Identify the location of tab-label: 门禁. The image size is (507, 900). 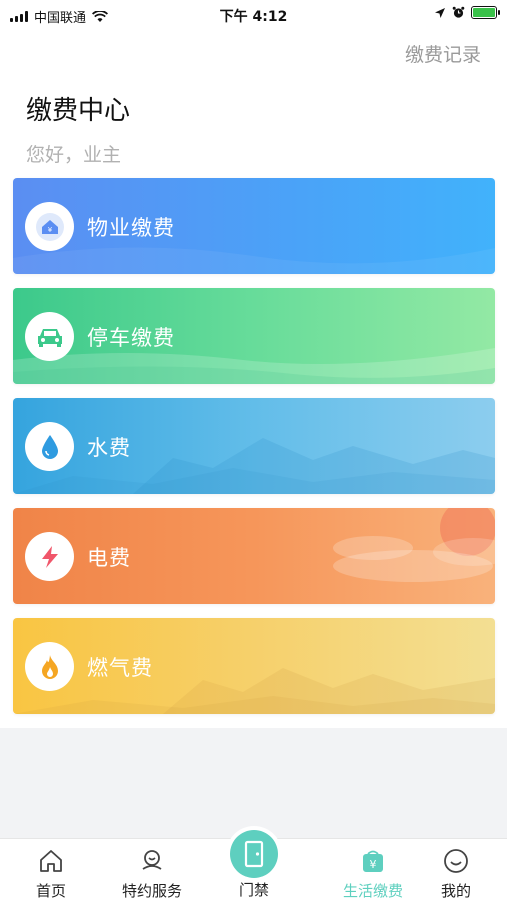
(253, 890).